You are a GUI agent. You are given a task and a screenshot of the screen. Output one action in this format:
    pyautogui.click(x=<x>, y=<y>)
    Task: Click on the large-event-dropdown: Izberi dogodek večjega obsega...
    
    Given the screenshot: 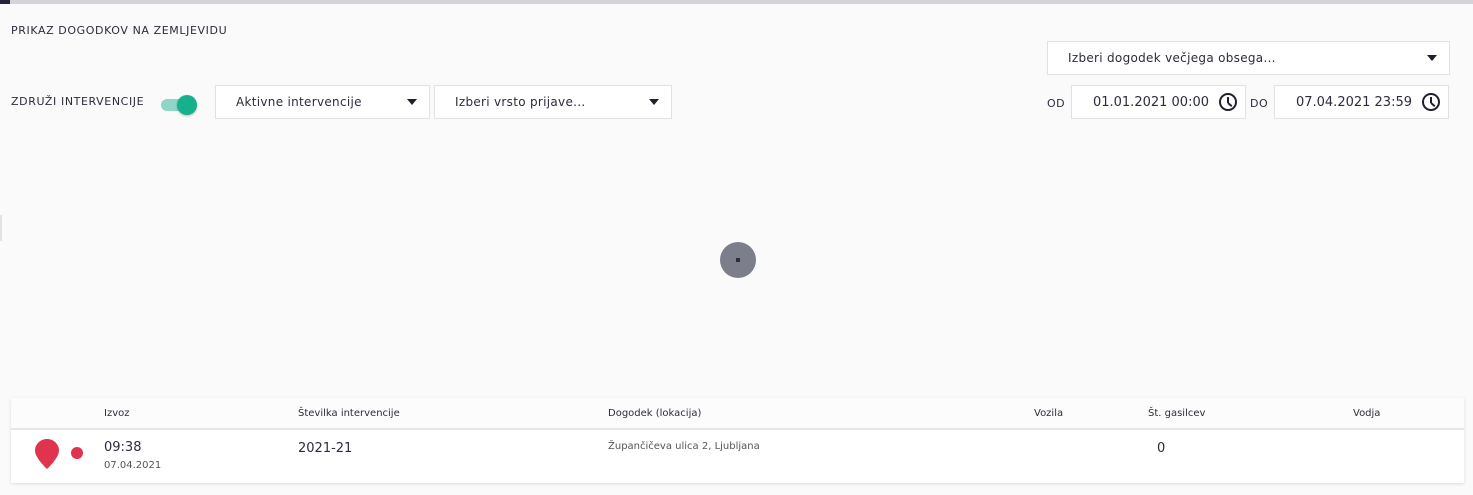 What is the action you would take?
    pyautogui.click(x=1248, y=58)
    